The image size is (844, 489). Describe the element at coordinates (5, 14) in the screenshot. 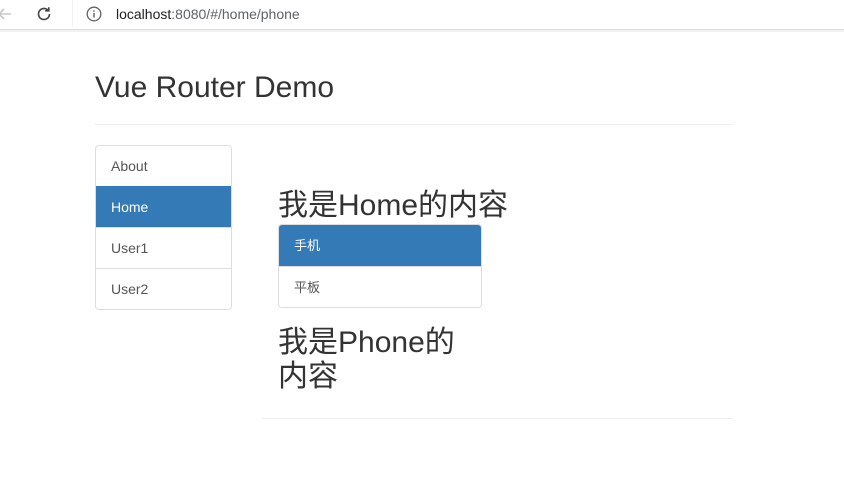

I see `back-arrow-icon` at that location.